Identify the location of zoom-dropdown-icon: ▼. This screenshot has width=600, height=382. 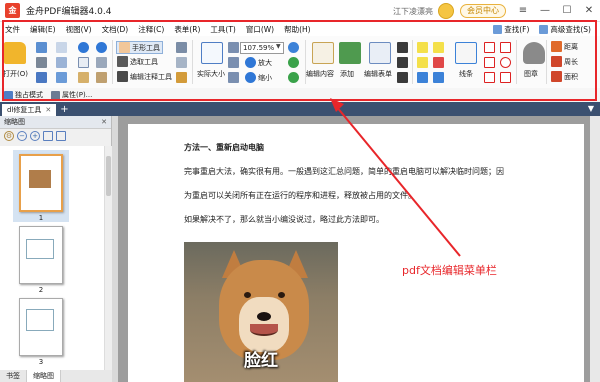
(278, 46).